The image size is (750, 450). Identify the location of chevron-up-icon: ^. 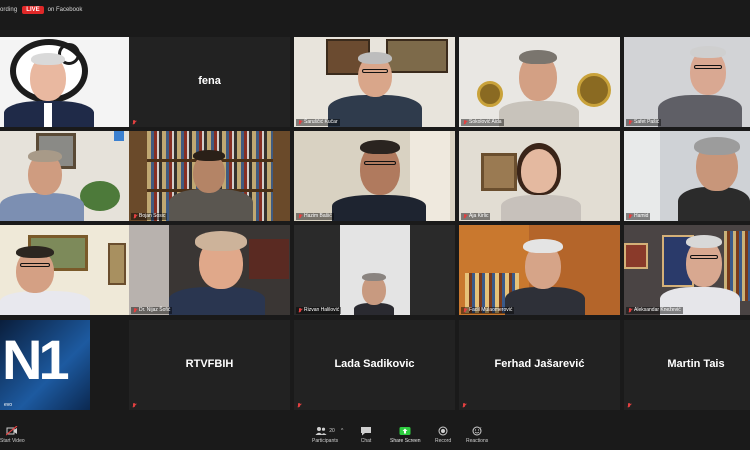
(342, 431).